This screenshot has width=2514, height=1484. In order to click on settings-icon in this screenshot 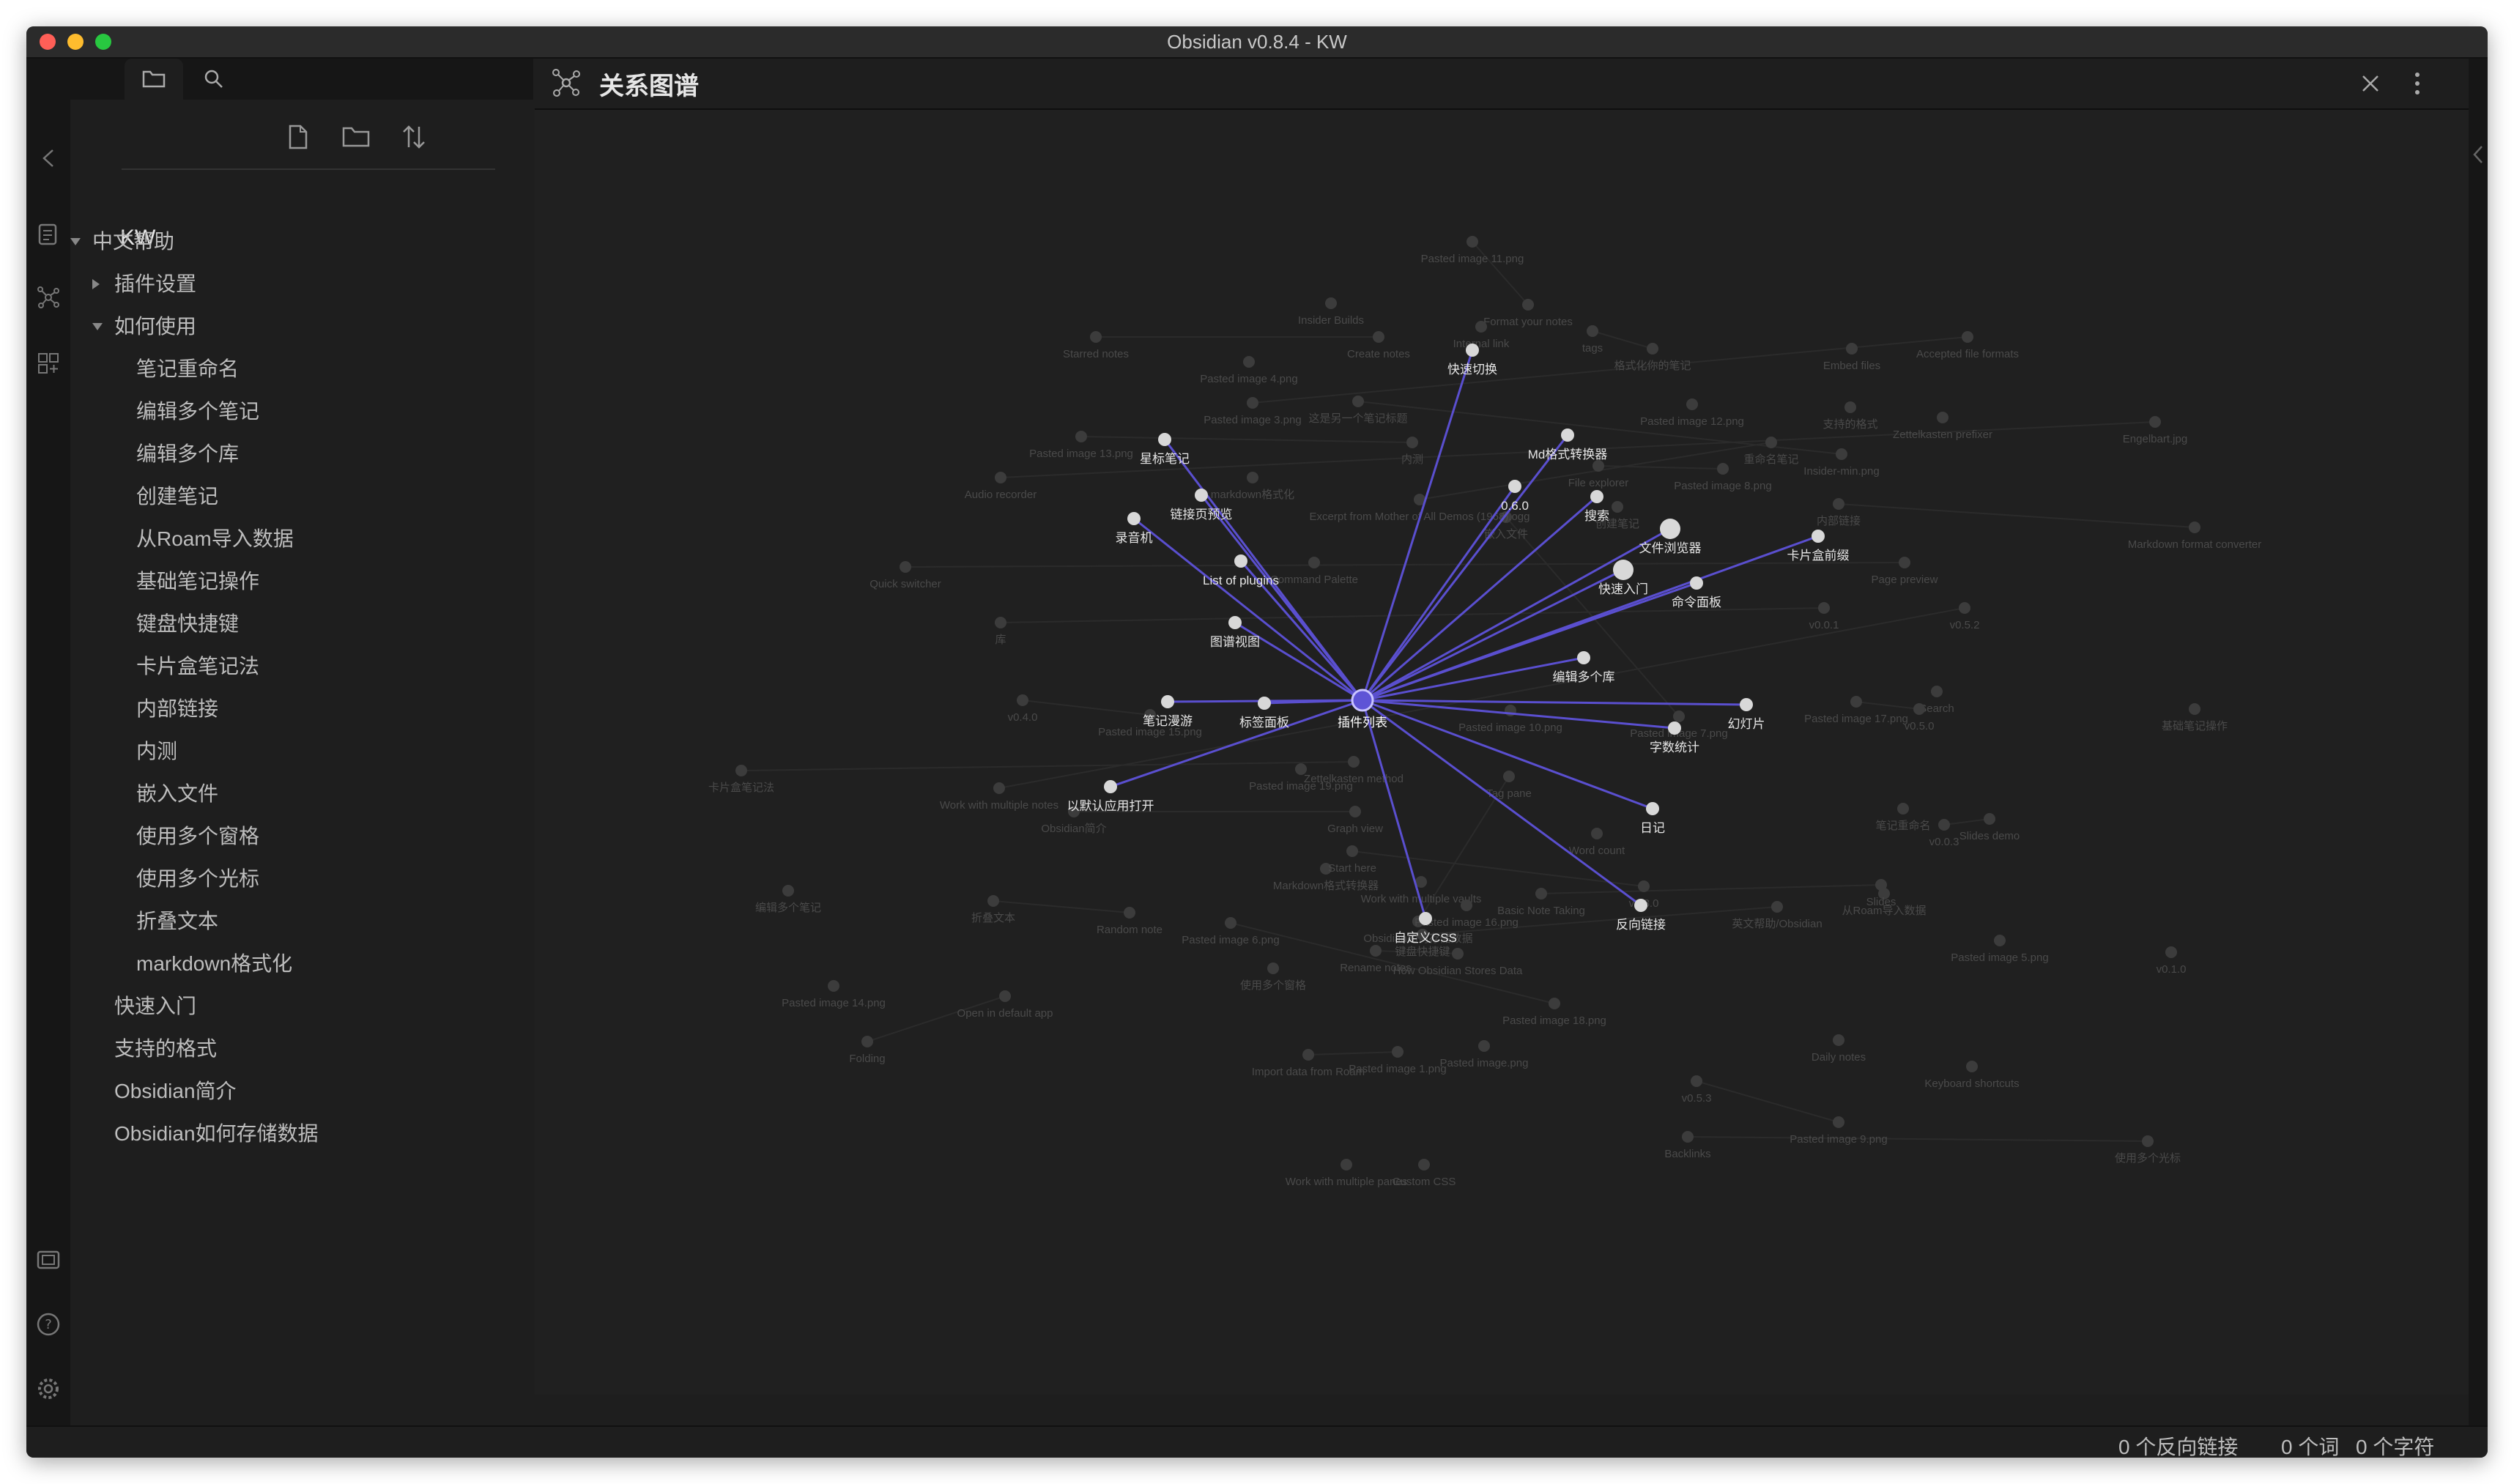, I will do `click(48, 1388)`.